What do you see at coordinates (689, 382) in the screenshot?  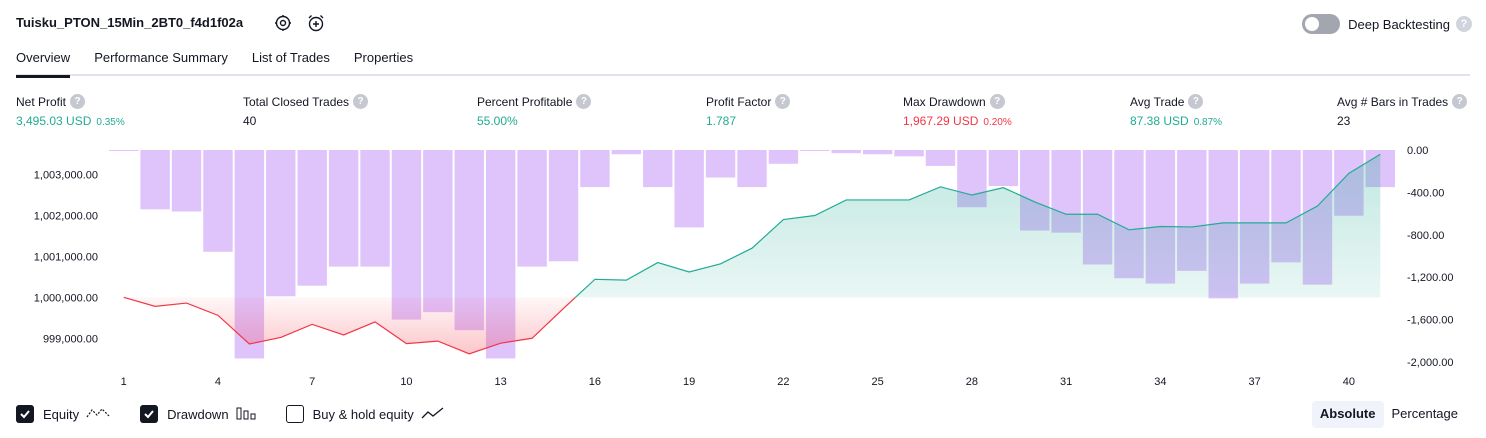 I see `x-axis-tick-label: 19` at bounding box center [689, 382].